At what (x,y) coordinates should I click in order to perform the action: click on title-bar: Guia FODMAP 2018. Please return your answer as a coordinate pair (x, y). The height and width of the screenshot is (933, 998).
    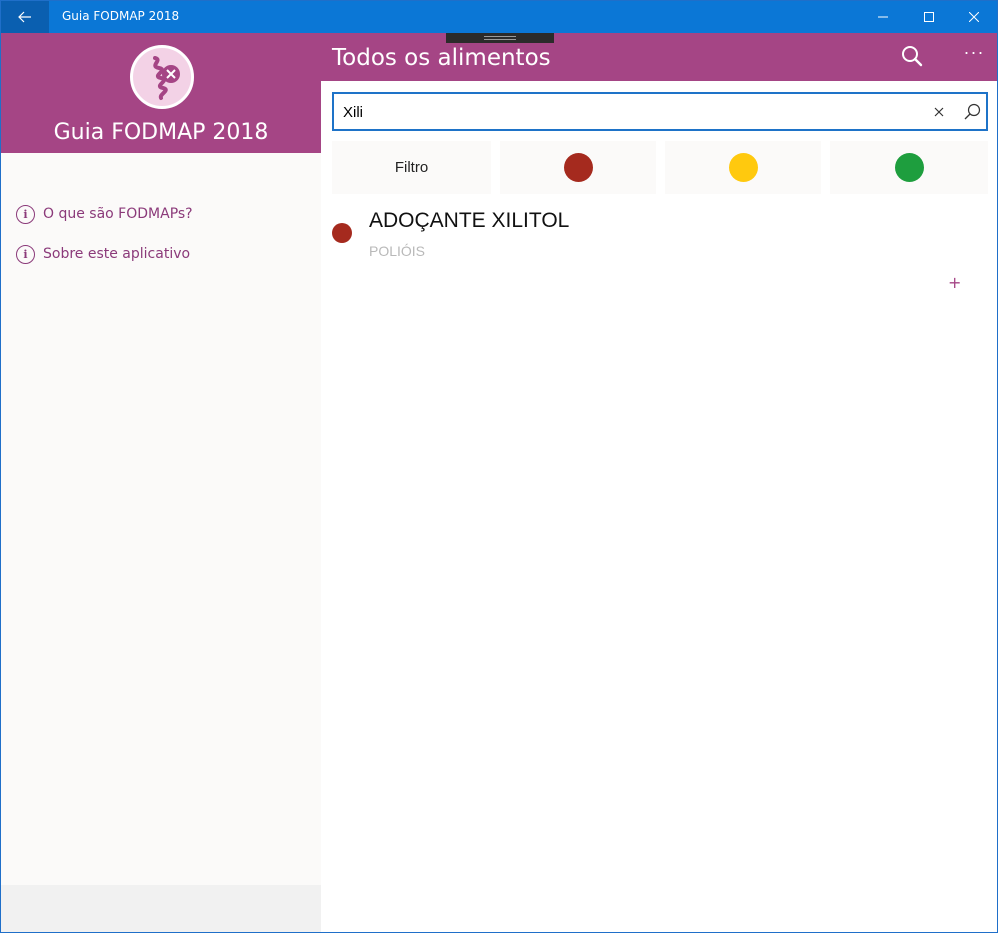
    Looking at the image, I should click on (499, 17).